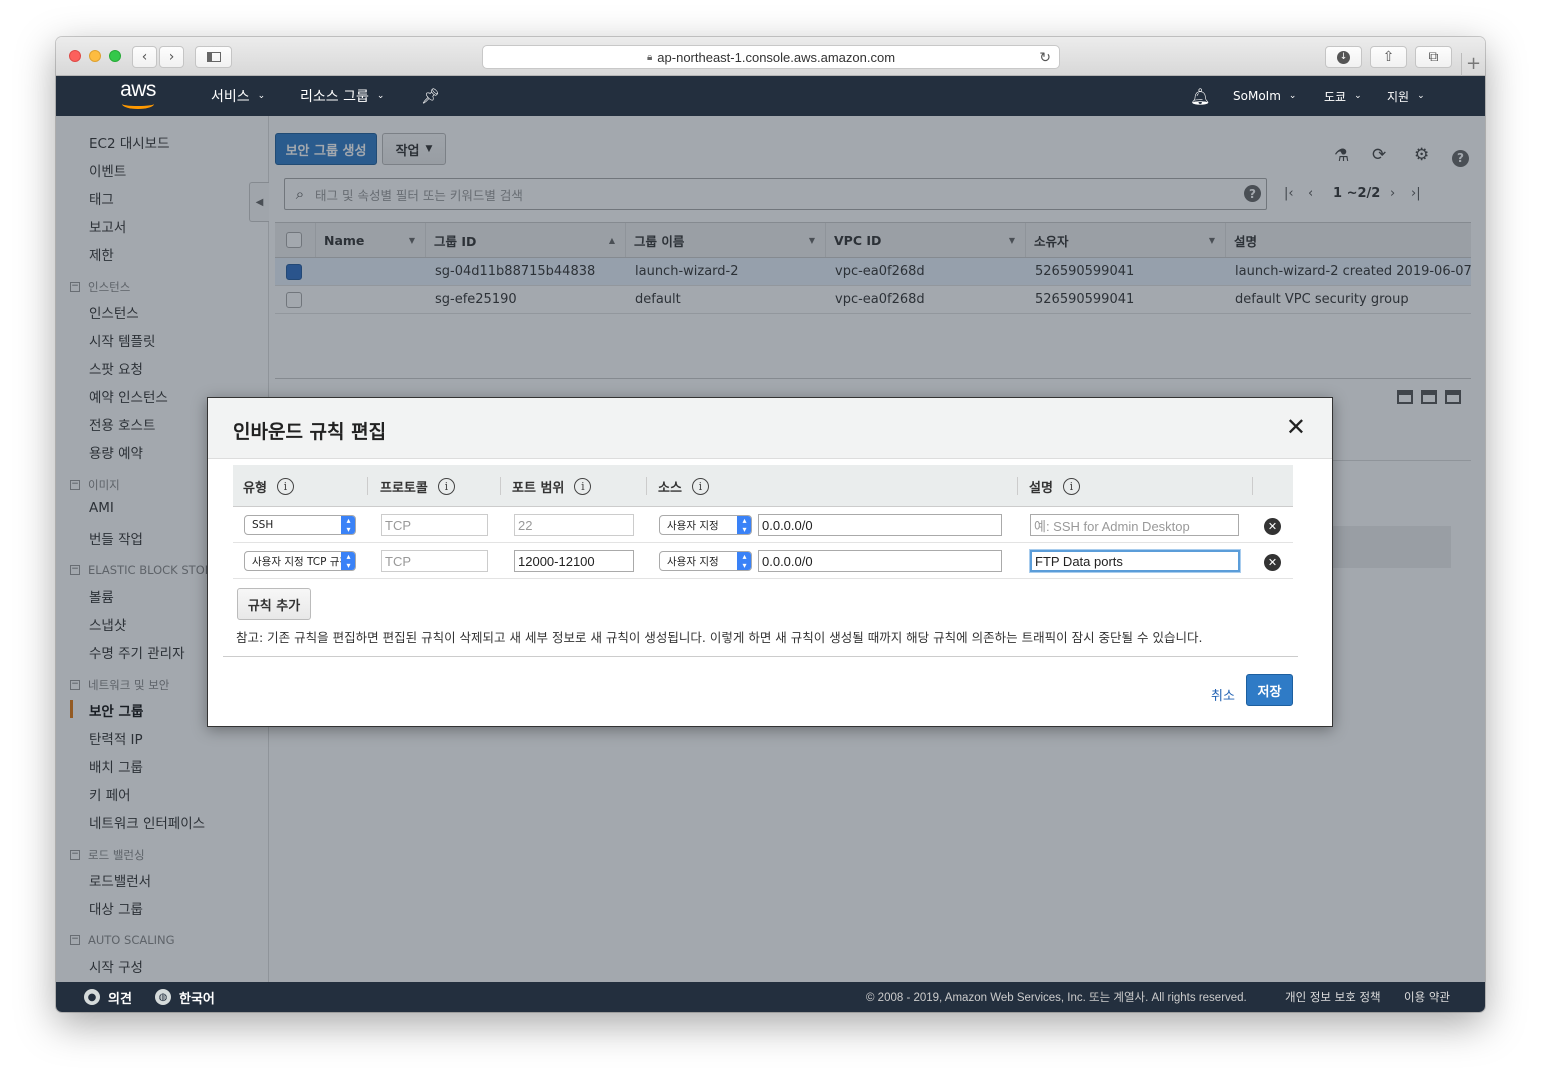  I want to click on resource-groups-menu: 리소스 그룹 ⌄, so click(342, 96).